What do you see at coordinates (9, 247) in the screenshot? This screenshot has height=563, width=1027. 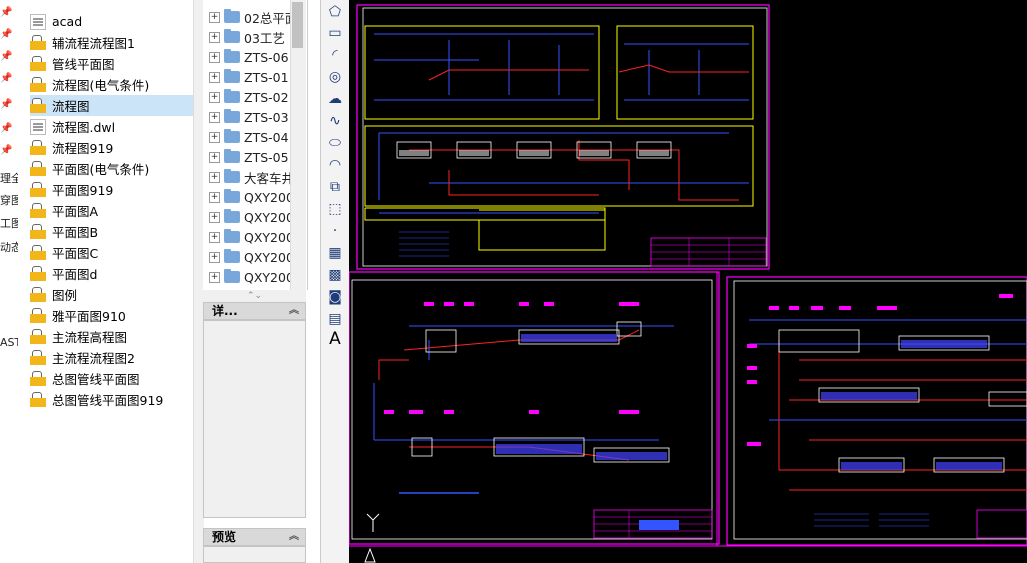 I see `nav-fragment: 动态` at bounding box center [9, 247].